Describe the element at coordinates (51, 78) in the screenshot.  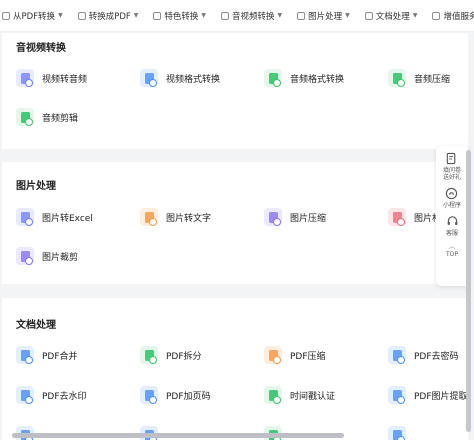
I see `tool-video-to-audio: 视频转音频` at that location.